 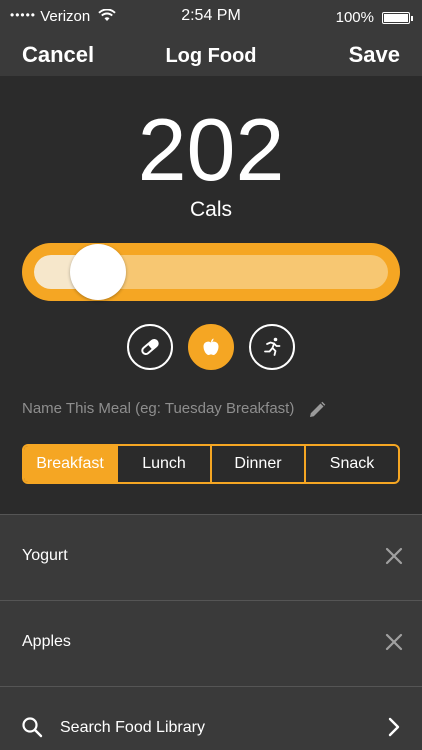 What do you see at coordinates (210, 209) in the screenshot?
I see `calories-unit: Cals` at bounding box center [210, 209].